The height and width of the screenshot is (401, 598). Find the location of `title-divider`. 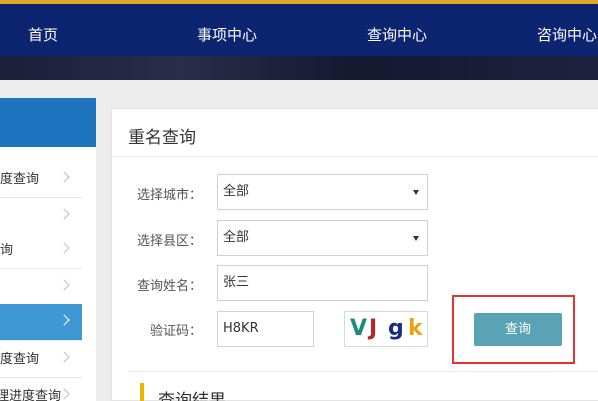

title-divider is located at coordinates (355, 156).